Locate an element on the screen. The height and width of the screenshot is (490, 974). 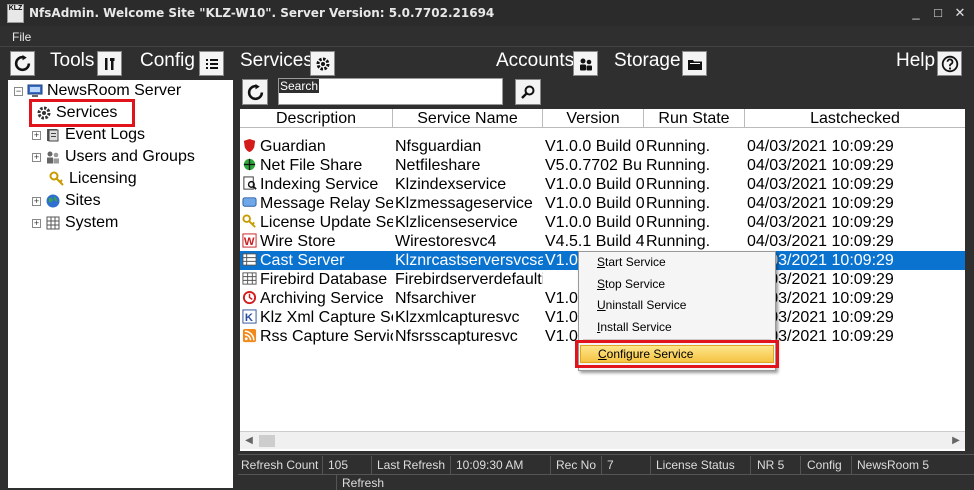
help-icon is located at coordinates (949, 63).